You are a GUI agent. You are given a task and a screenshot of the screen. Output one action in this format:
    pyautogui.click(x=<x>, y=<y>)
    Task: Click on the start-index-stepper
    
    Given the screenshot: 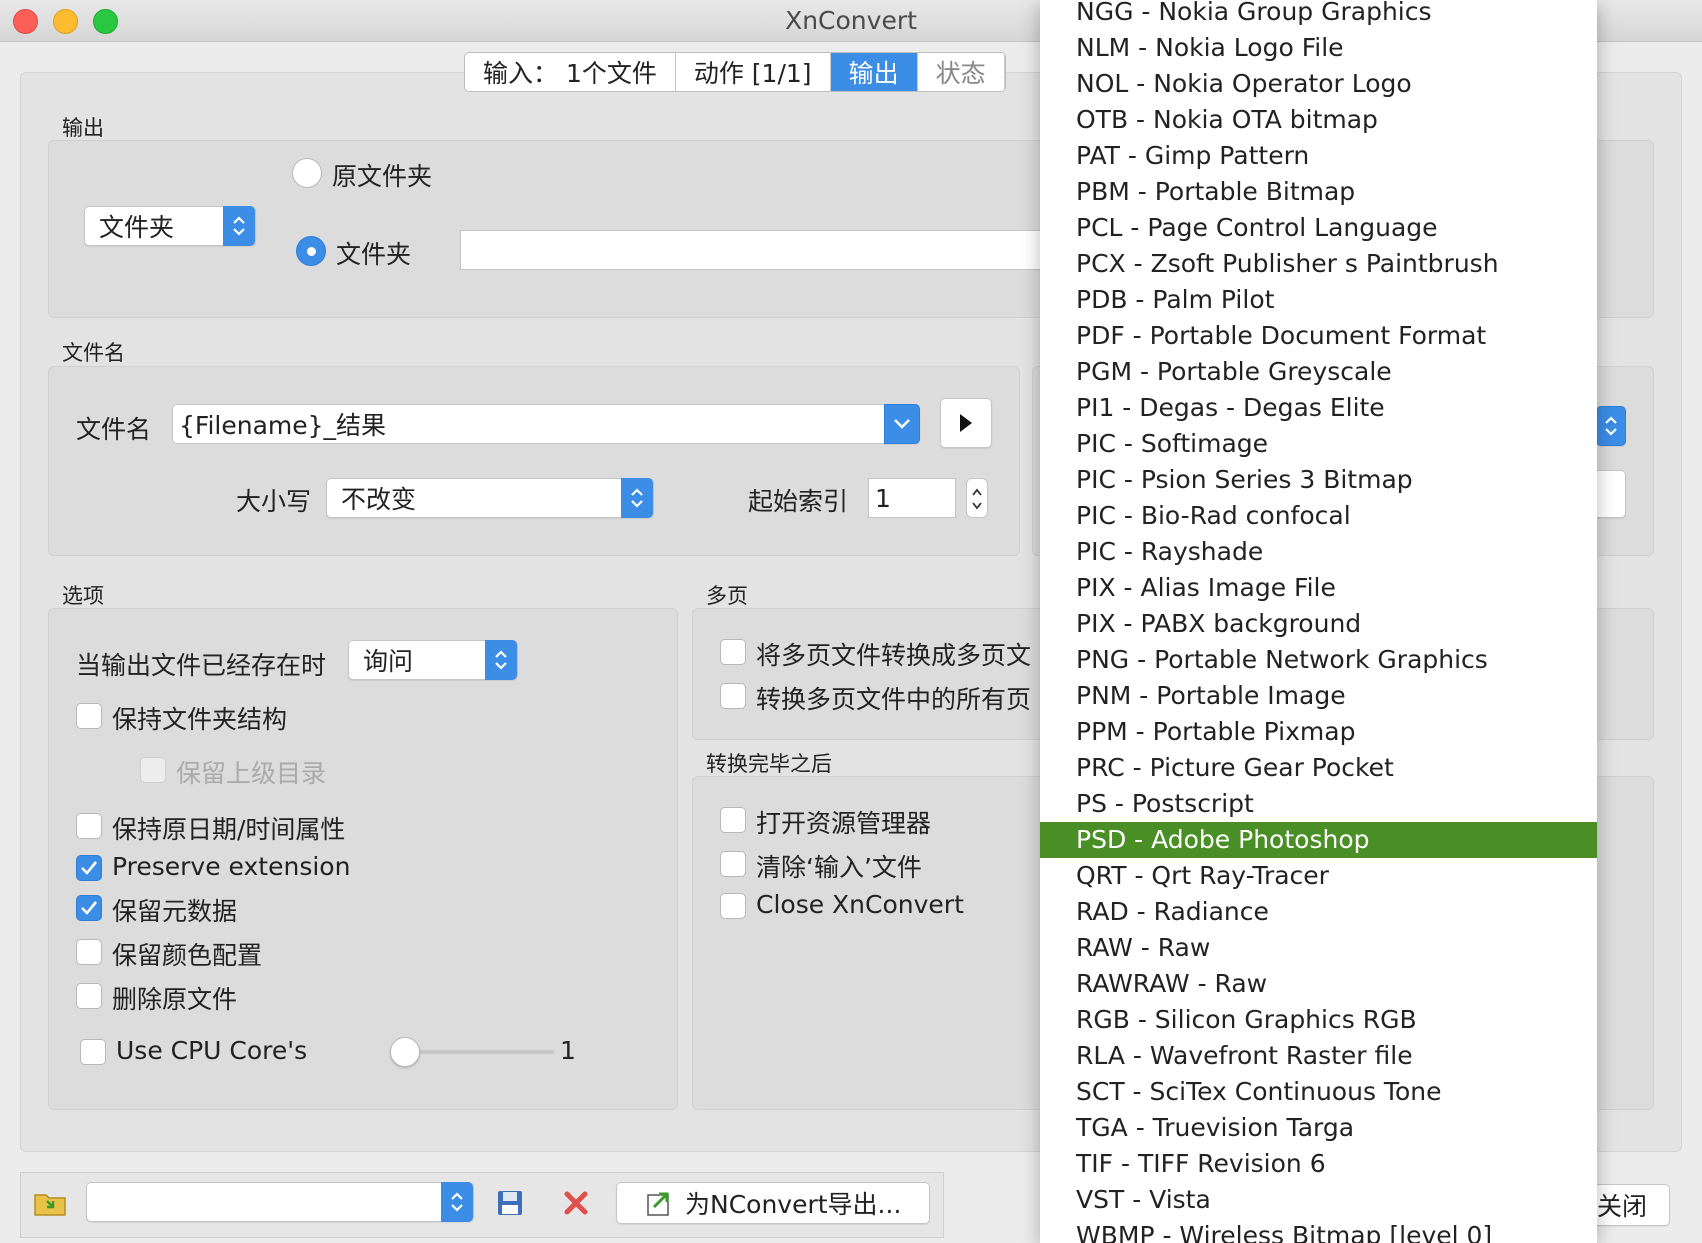 What is the action you would take?
    pyautogui.click(x=977, y=498)
    